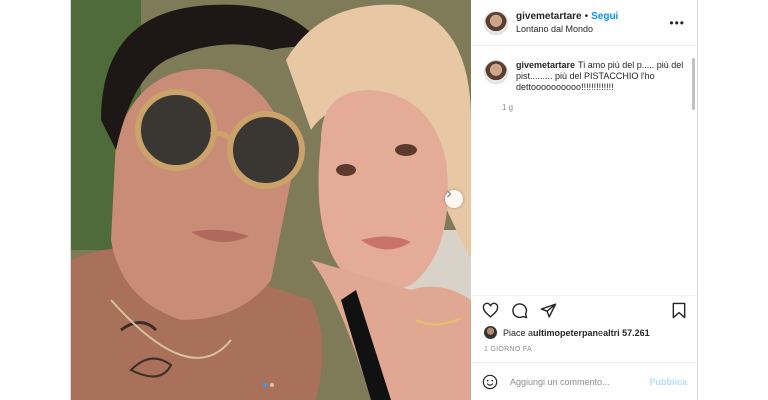 Image resolution: width=768 pixels, height=400 pixels. I want to click on comment-input, so click(579, 381).